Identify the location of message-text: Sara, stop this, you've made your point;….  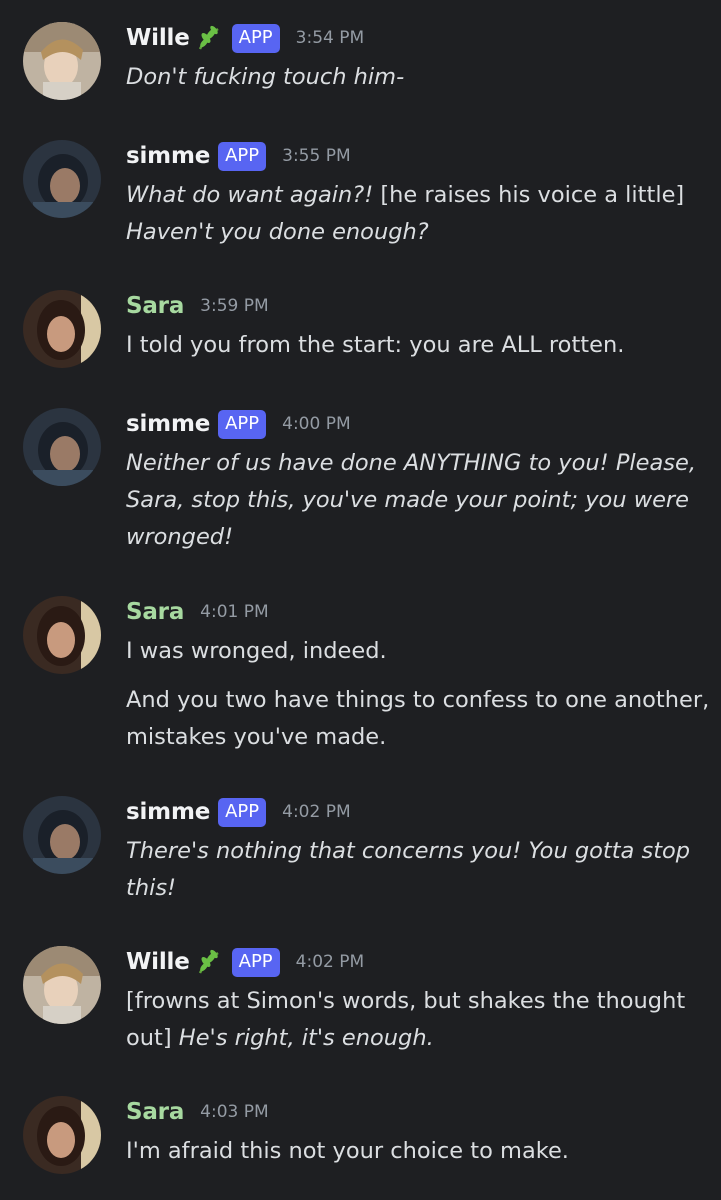
(408, 500).